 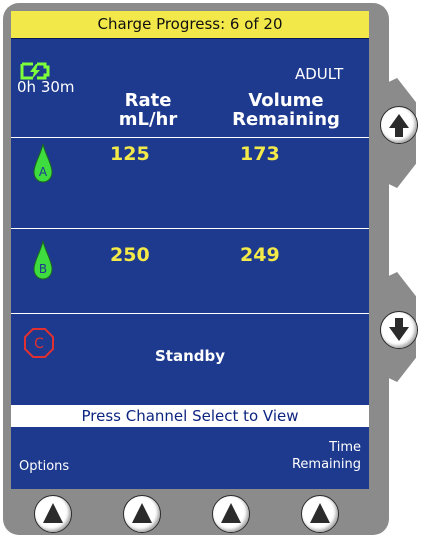 I want to click on down-arrow-button, so click(x=399, y=330).